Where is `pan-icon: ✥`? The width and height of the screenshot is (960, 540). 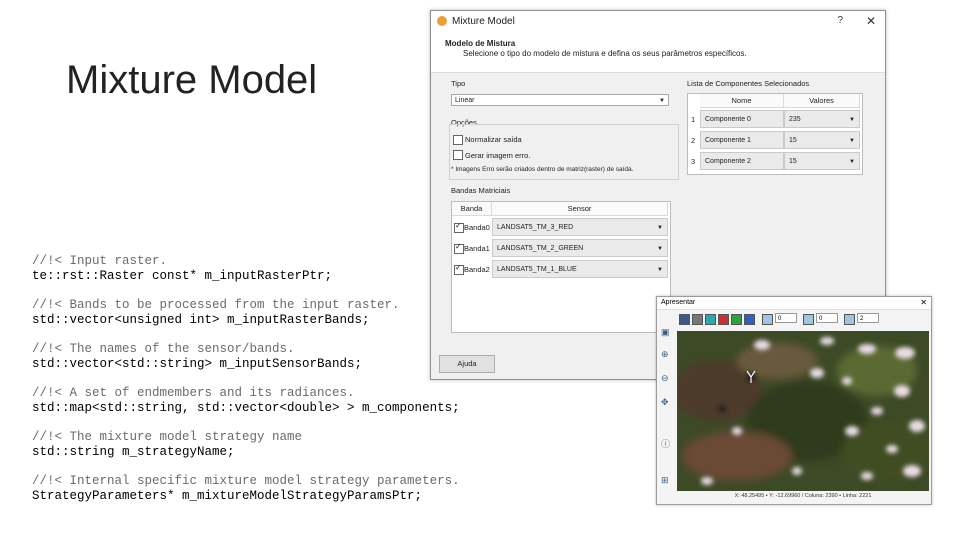
pan-icon: ✥ is located at coordinates (665, 402).